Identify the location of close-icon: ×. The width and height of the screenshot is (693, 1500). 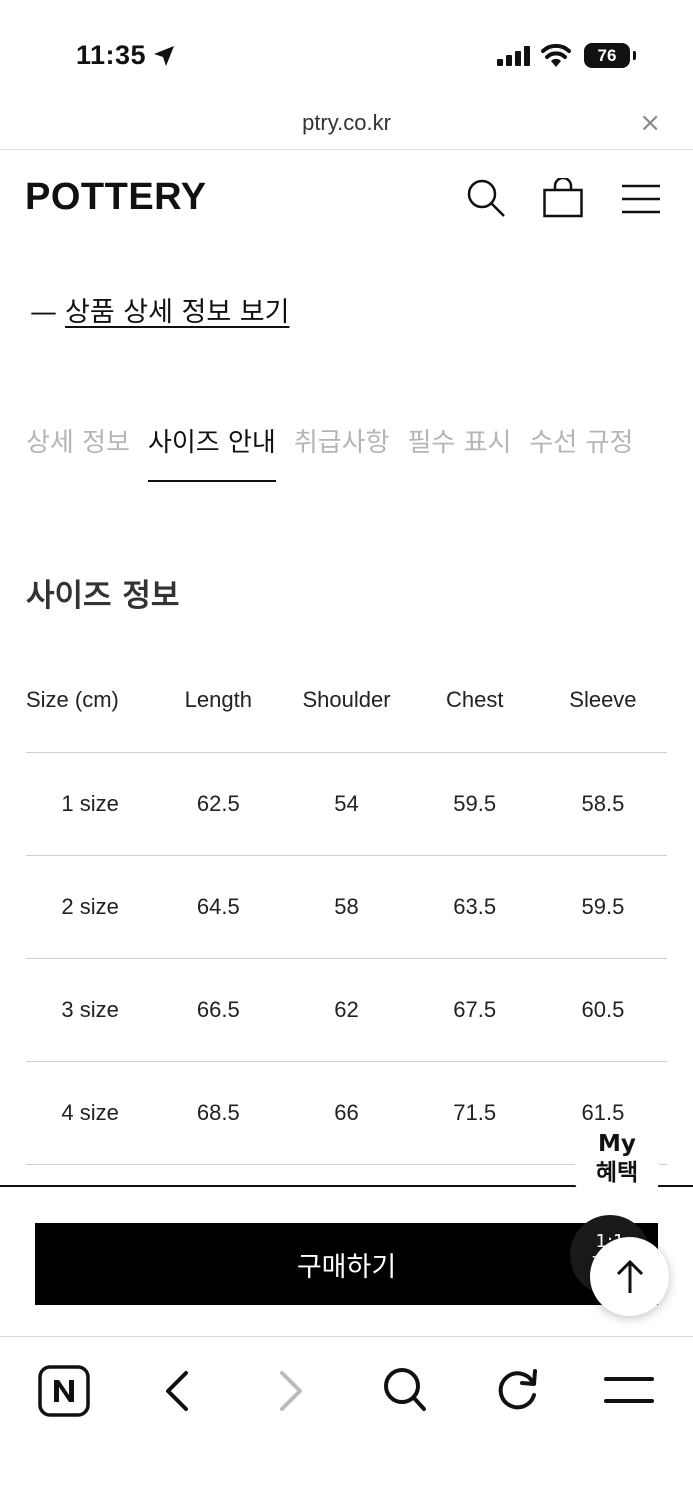
(650, 123).